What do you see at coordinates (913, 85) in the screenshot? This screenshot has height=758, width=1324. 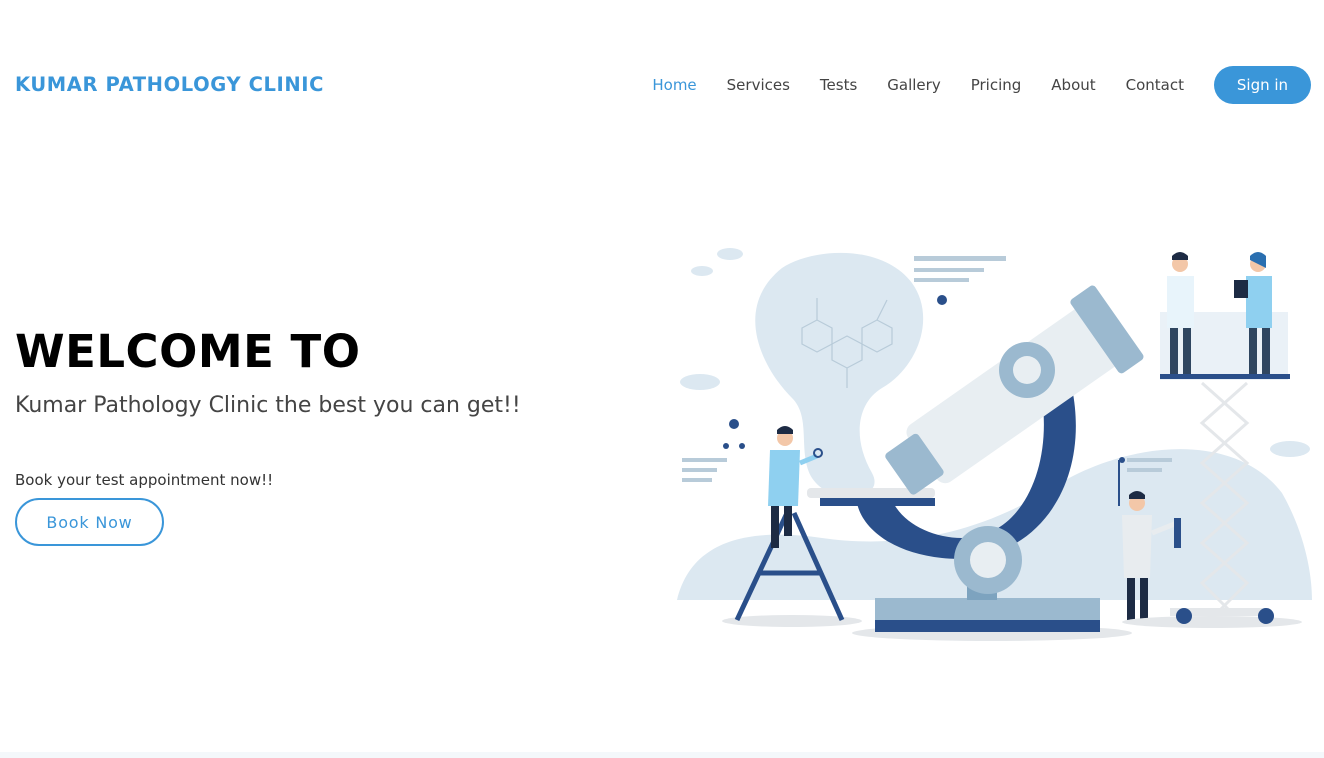 I see `nav-item-gallery: Gallery` at bounding box center [913, 85].